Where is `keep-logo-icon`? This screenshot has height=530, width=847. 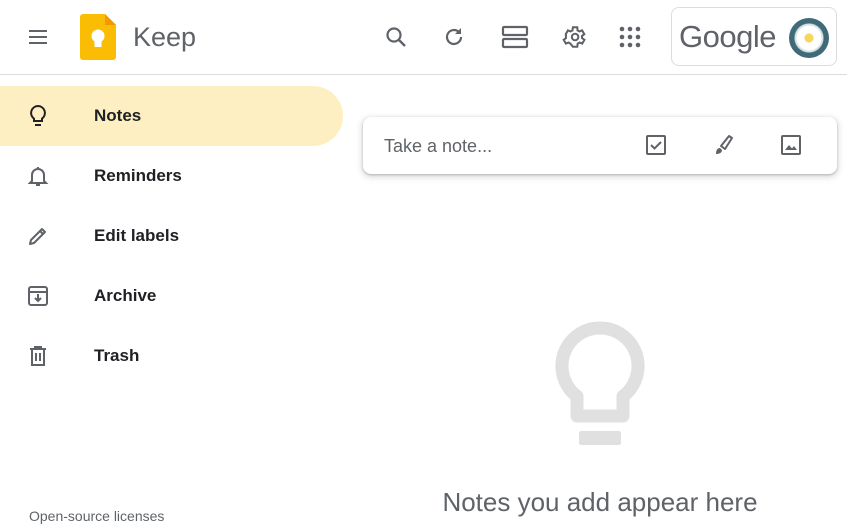 keep-logo-icon is located at coordinates (98, 37).